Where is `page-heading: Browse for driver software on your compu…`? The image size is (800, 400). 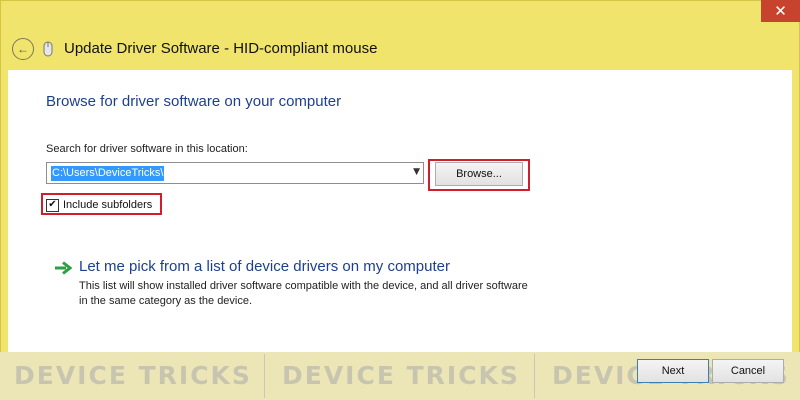
page-heading: Browse for driver software on your compu… is located at coordinates (194, 101).